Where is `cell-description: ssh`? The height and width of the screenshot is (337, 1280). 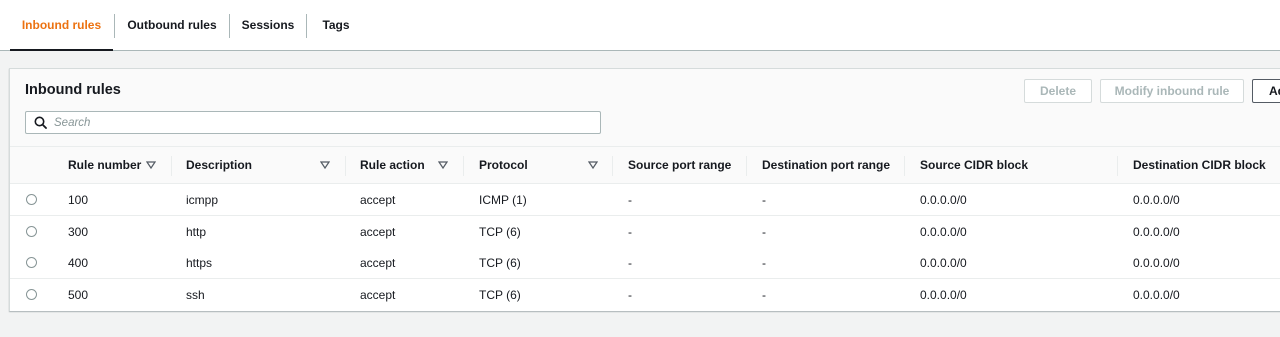
cell-description: ssh is located at coordinates (195, 294).